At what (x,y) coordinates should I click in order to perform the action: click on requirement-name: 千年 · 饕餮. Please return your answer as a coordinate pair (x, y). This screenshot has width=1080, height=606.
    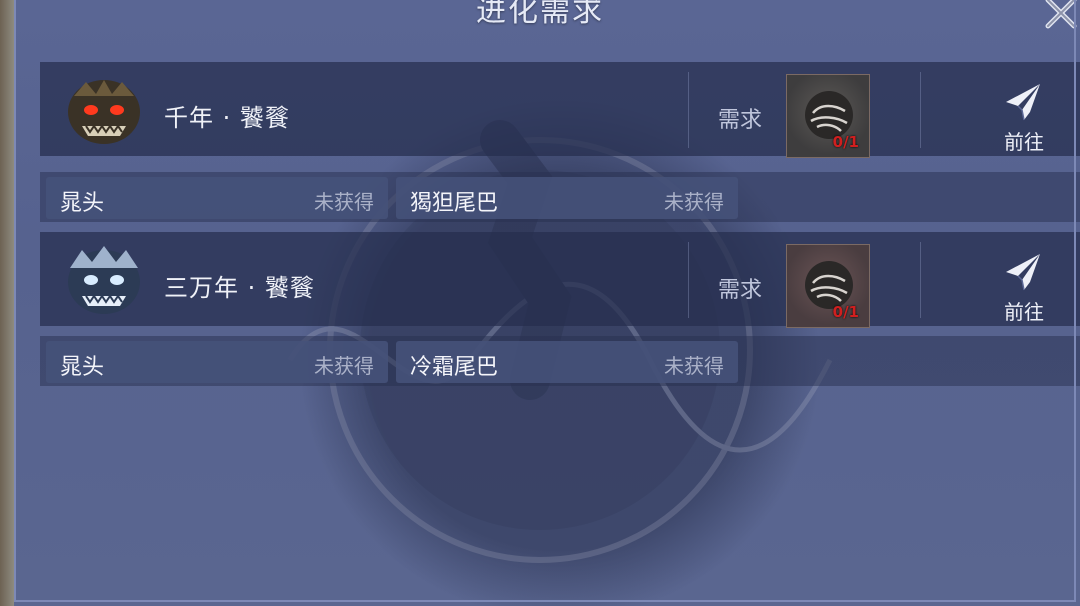
    Looking at the image, I should click on (227, 118).